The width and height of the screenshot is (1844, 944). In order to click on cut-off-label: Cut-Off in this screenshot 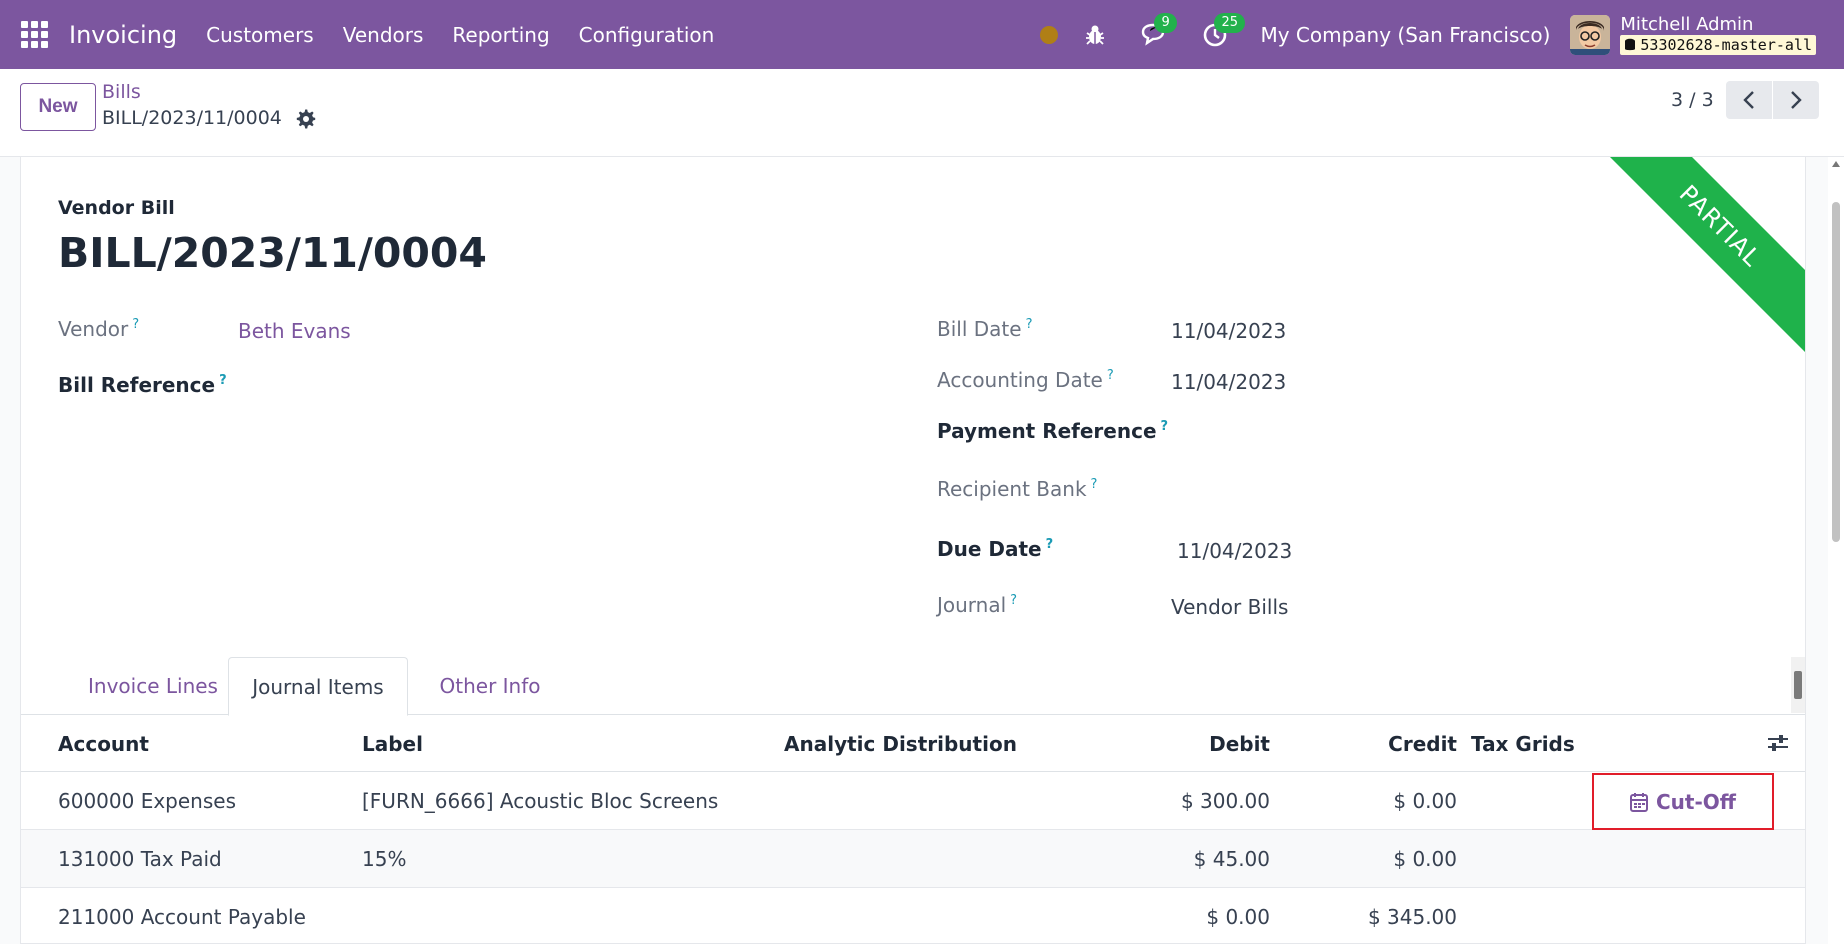, I will do `click(1696, 801)`.